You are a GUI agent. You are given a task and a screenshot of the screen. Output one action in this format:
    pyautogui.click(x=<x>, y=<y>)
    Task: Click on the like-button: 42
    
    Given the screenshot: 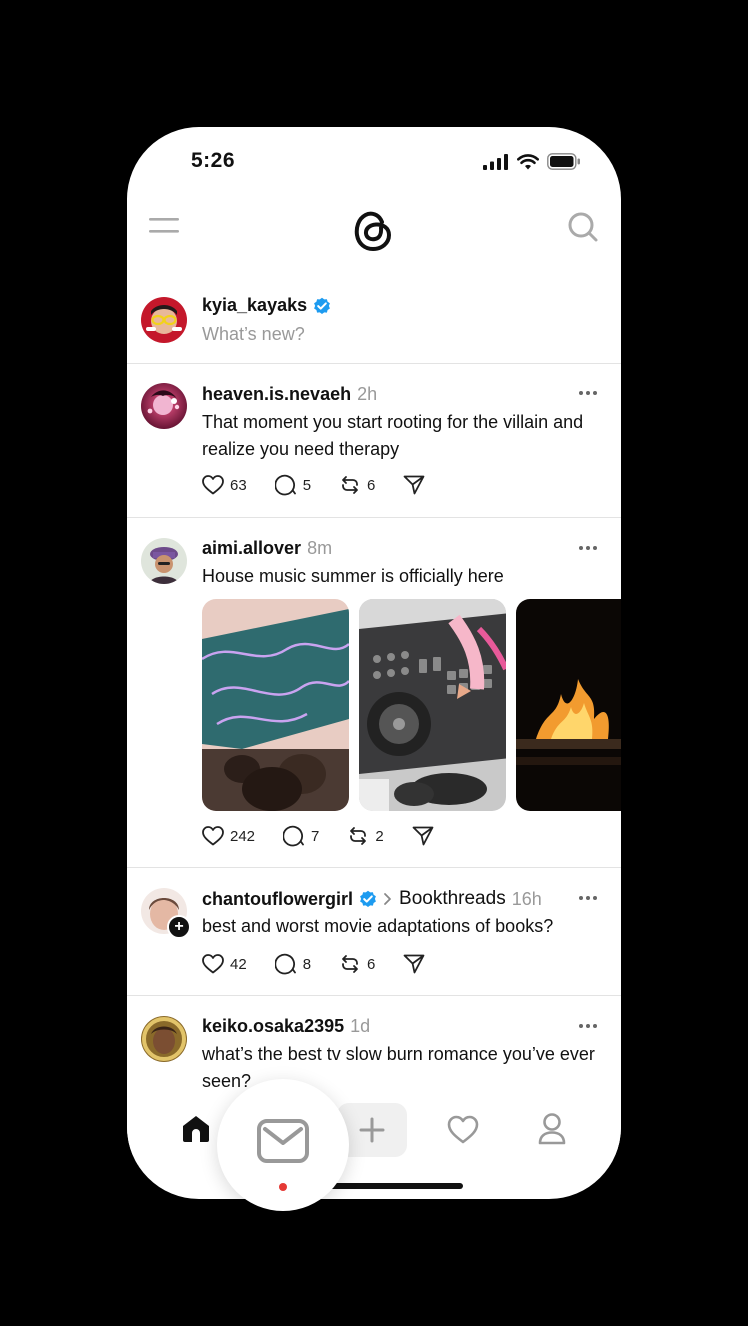 What is the action you would take?
    pyautogui.click(x=224, y=964)
    